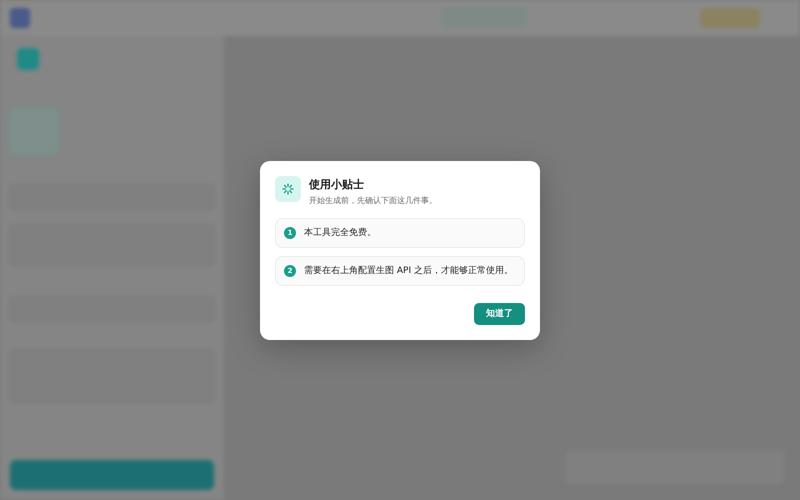 The image size is (800, 500). I want to click on dialog-subtitle: 开始生成前，先确认下面这几件事。, so click(373, 200).